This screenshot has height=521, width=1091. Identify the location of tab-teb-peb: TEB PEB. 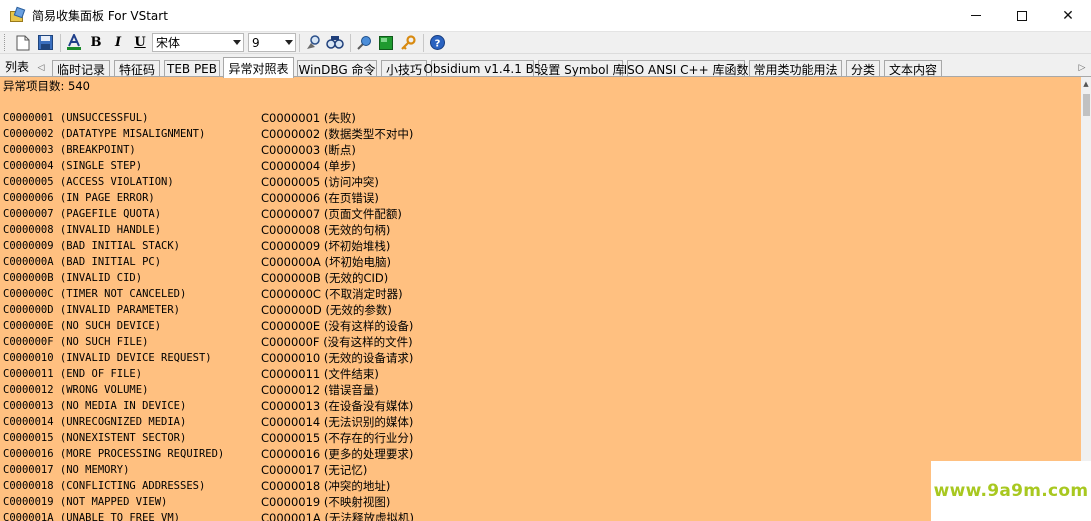
(192, 68).